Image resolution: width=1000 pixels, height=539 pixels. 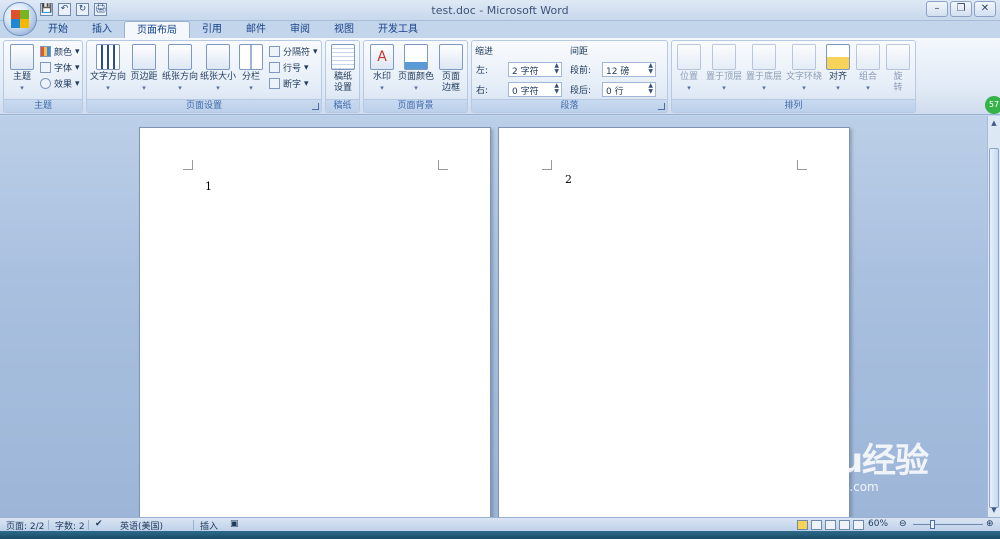 I want to click on ribbon-tabs: 开始 插入 页面布局 引用 邮件 审阅 视图 开发工具, so click(x=233, y=30).